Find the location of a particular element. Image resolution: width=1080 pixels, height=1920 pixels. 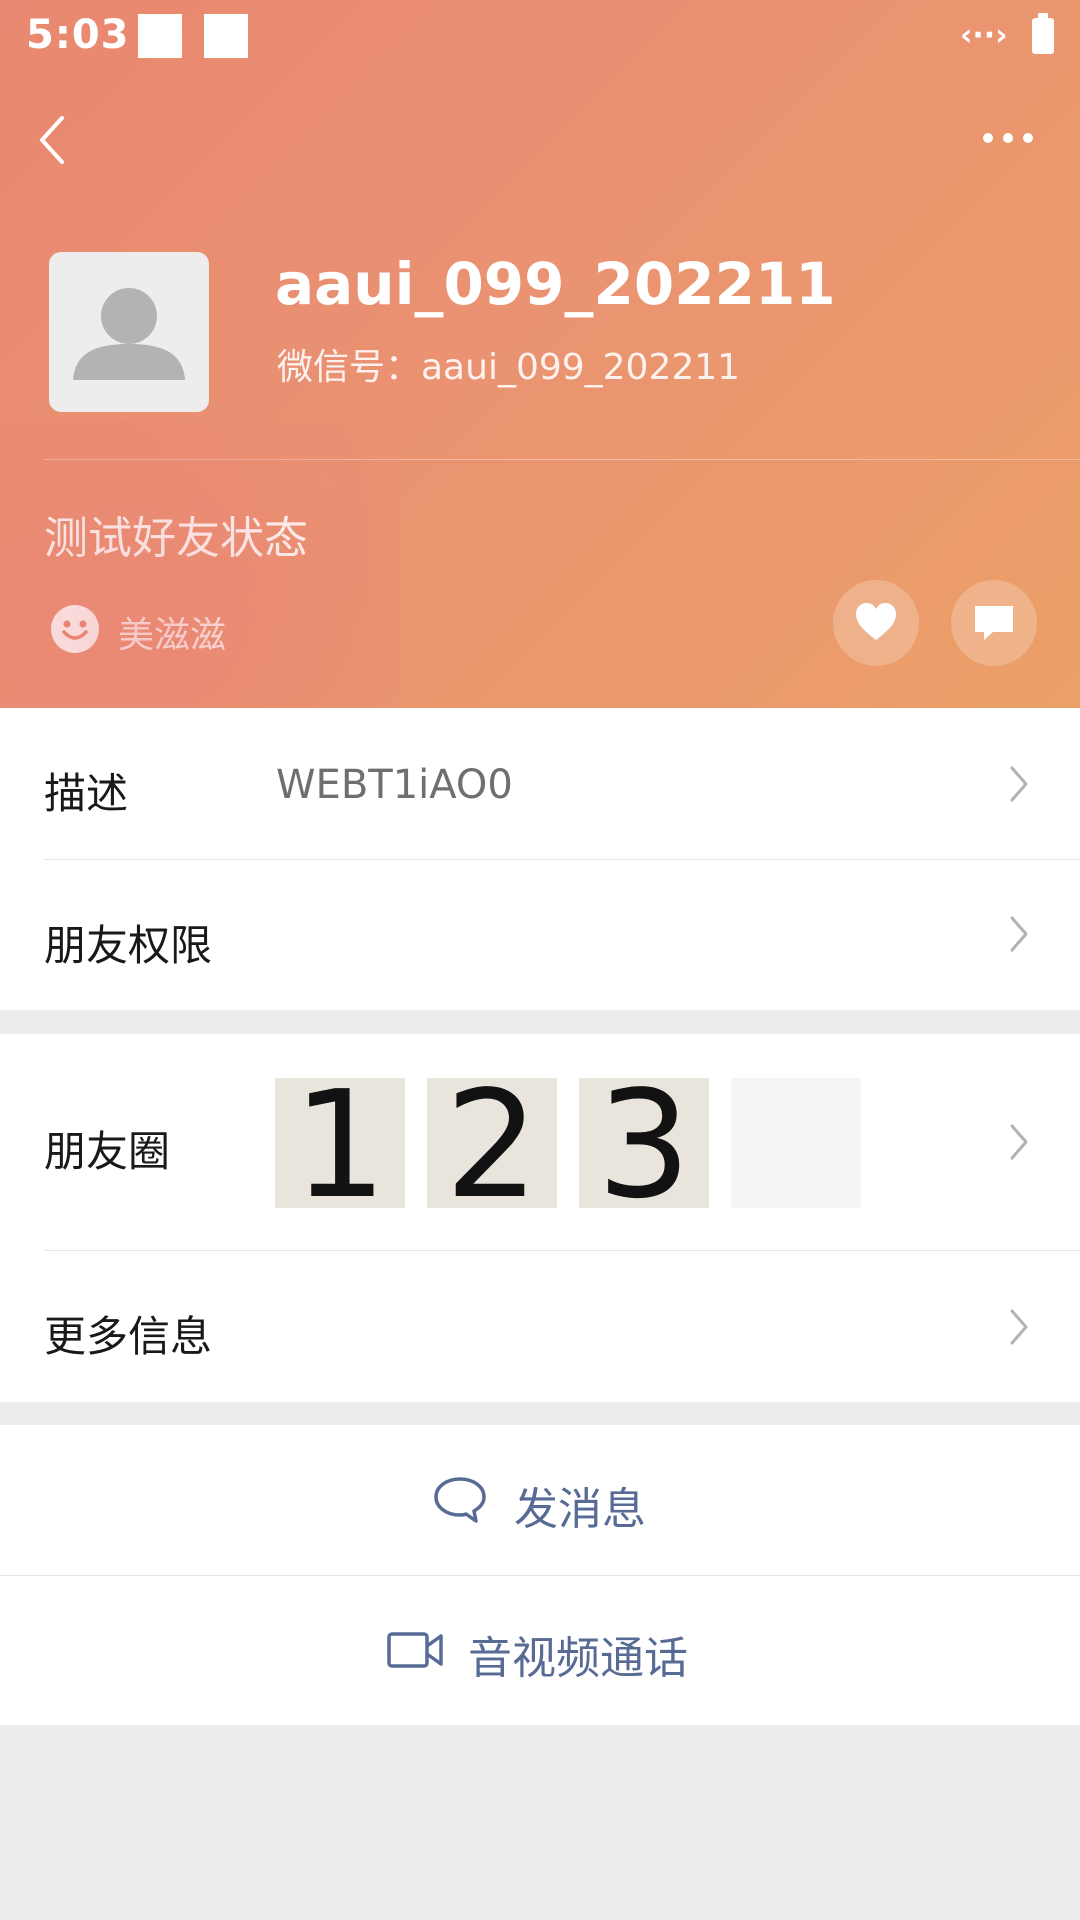

avatar-placeholder-icon is located at coordinates (129, 334).